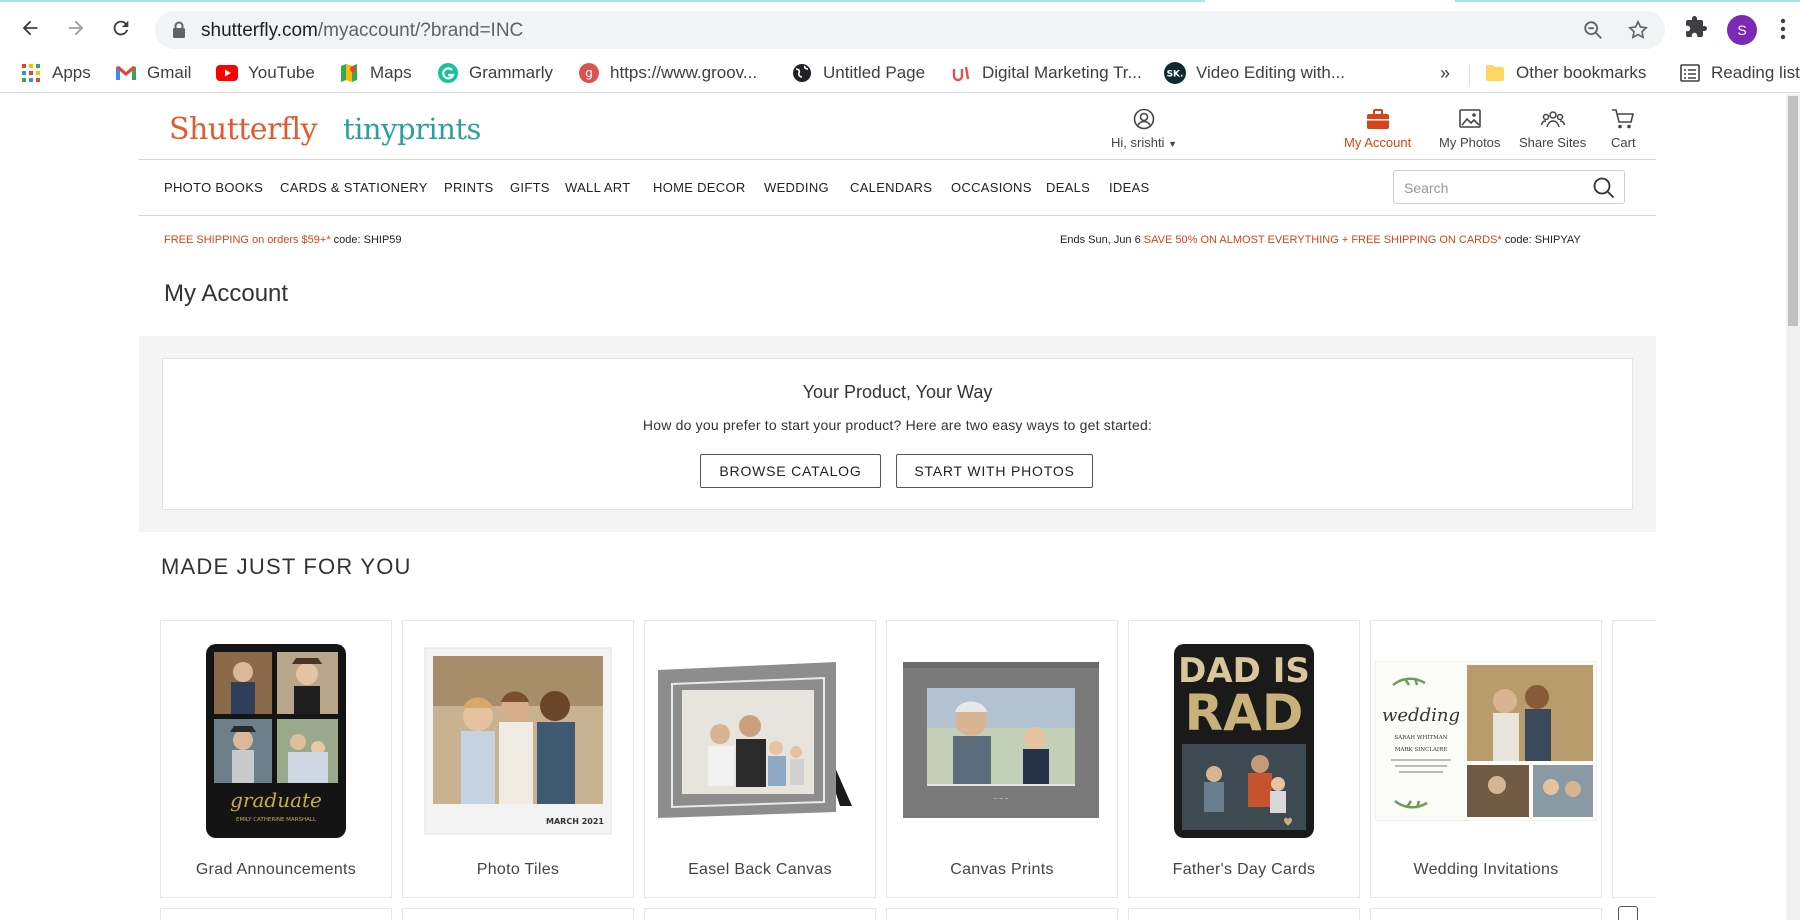 Image resolution: width=1800 pixels, height=920 pixels. What do you see at coordinates (1129, 187) in the screenshot?
I see `nav-ideas: IDEAS` at bounding box center [1129, 187].